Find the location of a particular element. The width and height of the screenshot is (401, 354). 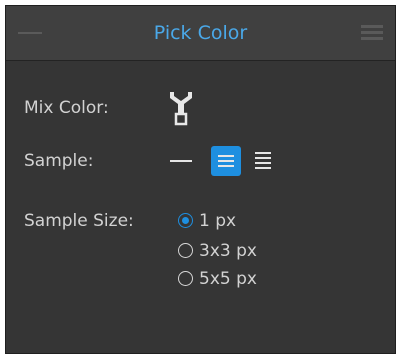

sample-five-lines-button is located at coordinates (264, 161).